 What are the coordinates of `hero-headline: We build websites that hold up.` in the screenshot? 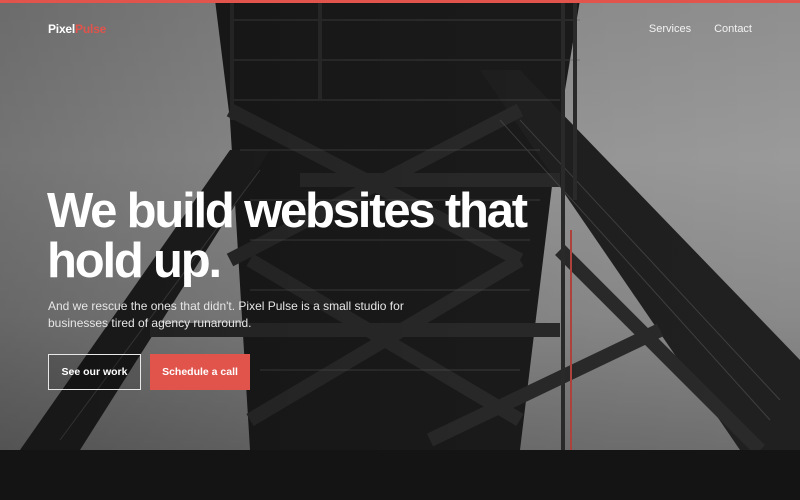 It's located at (287, 236).